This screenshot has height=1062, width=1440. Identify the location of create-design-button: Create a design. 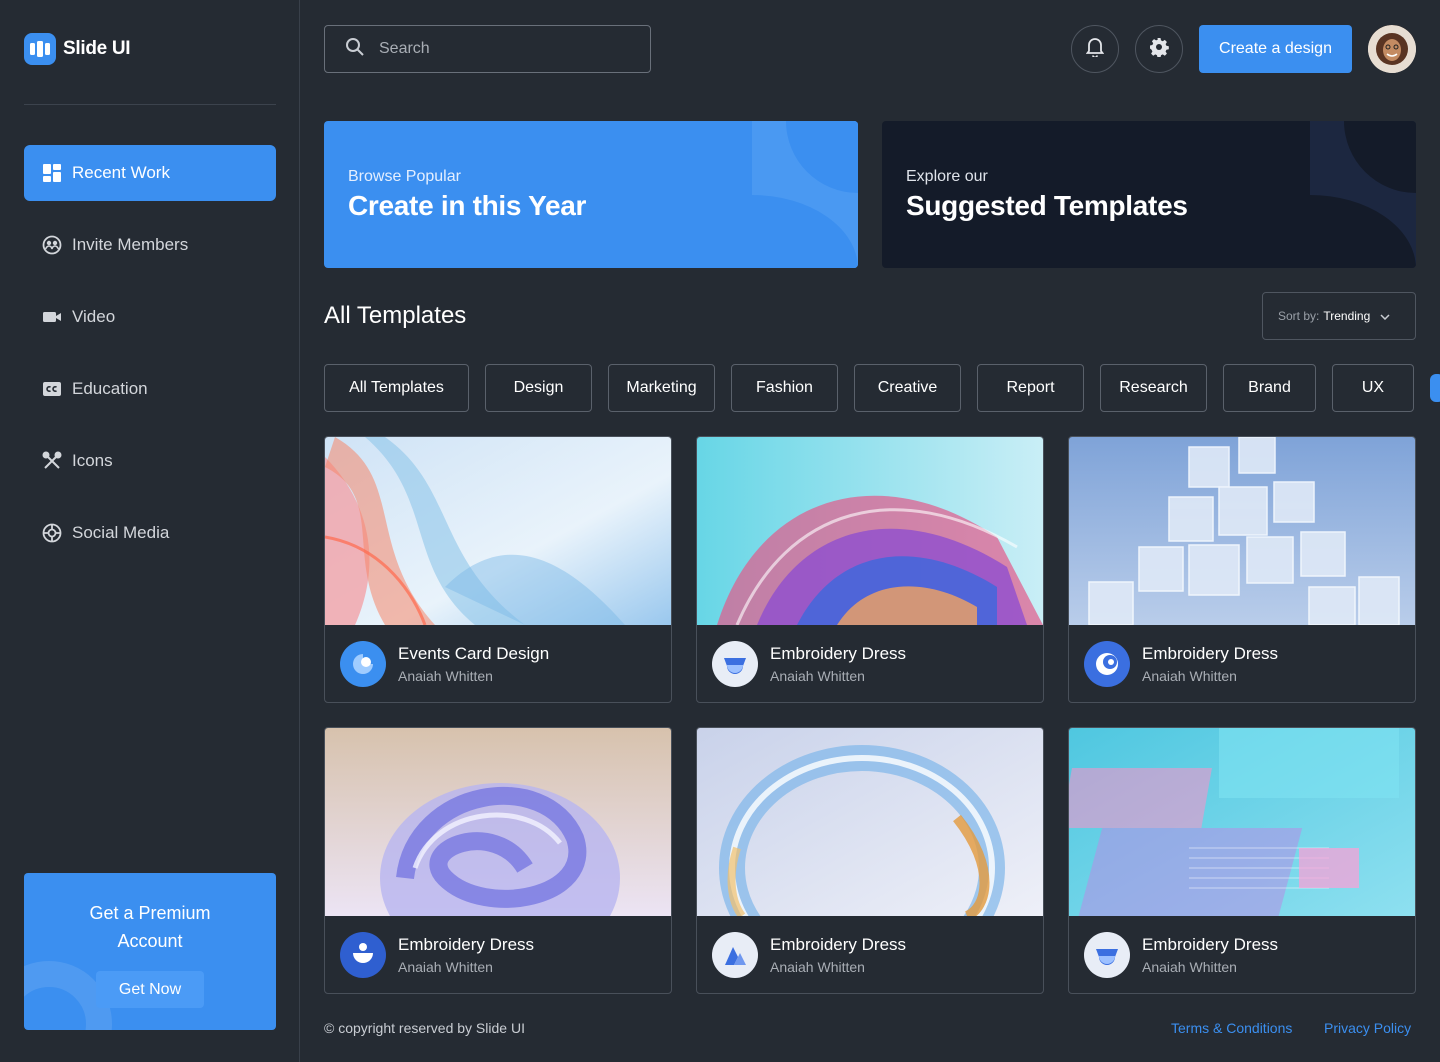
(1275, 49).